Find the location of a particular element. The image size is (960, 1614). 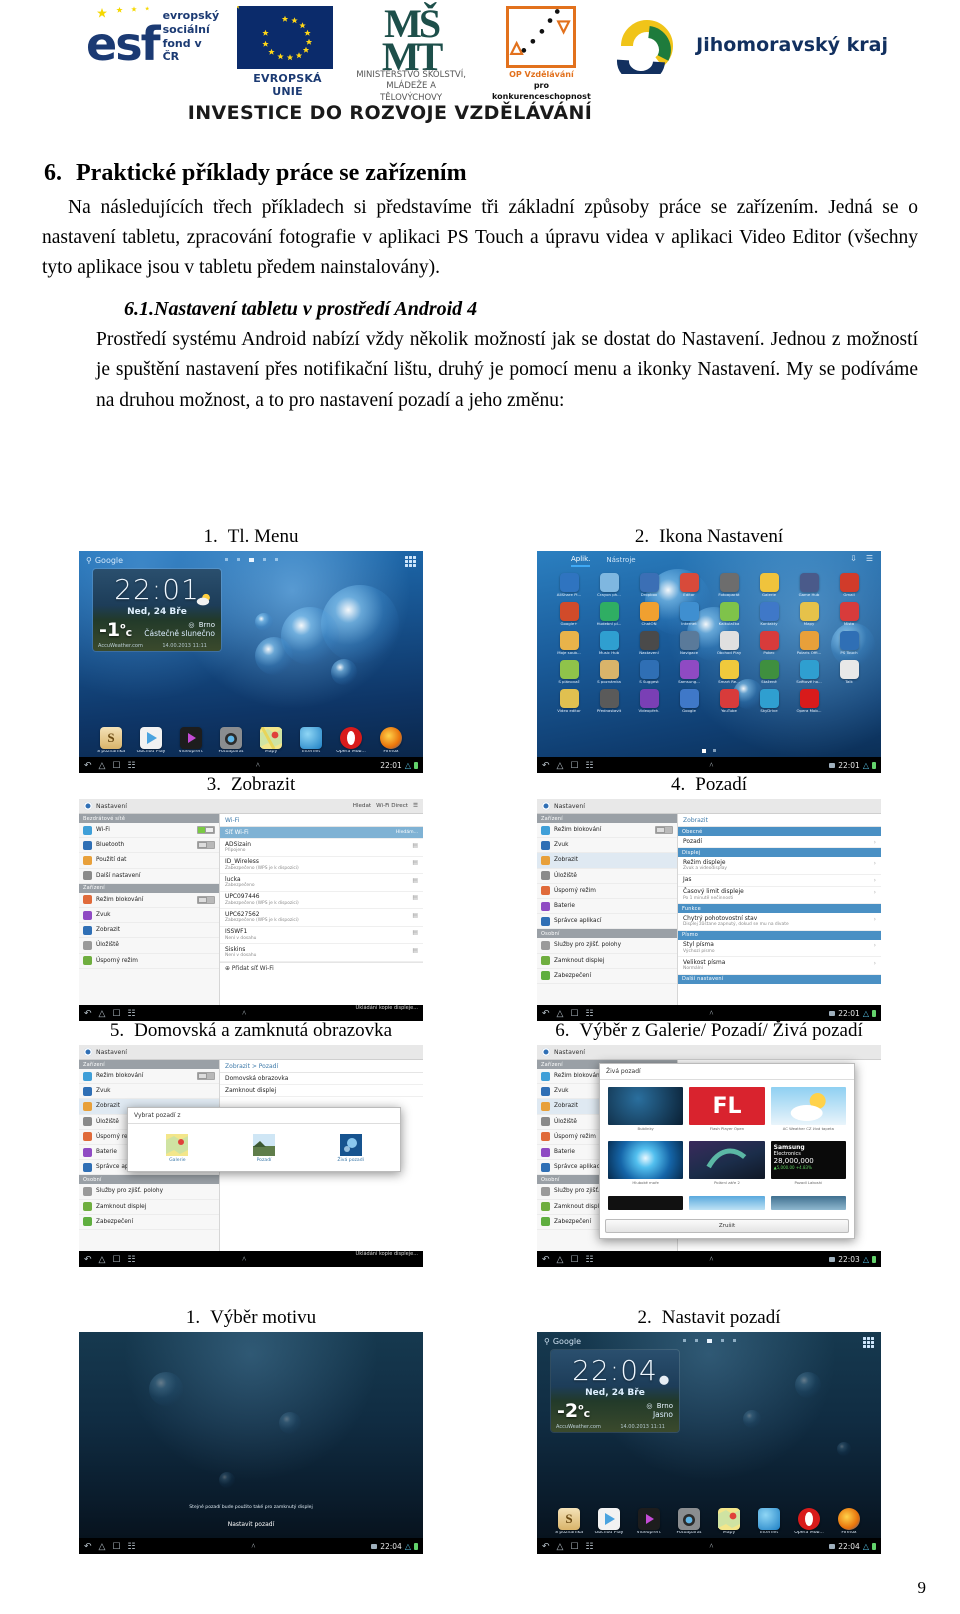

tab-aplikace: Aplik. is located at coordinates (581, 561).